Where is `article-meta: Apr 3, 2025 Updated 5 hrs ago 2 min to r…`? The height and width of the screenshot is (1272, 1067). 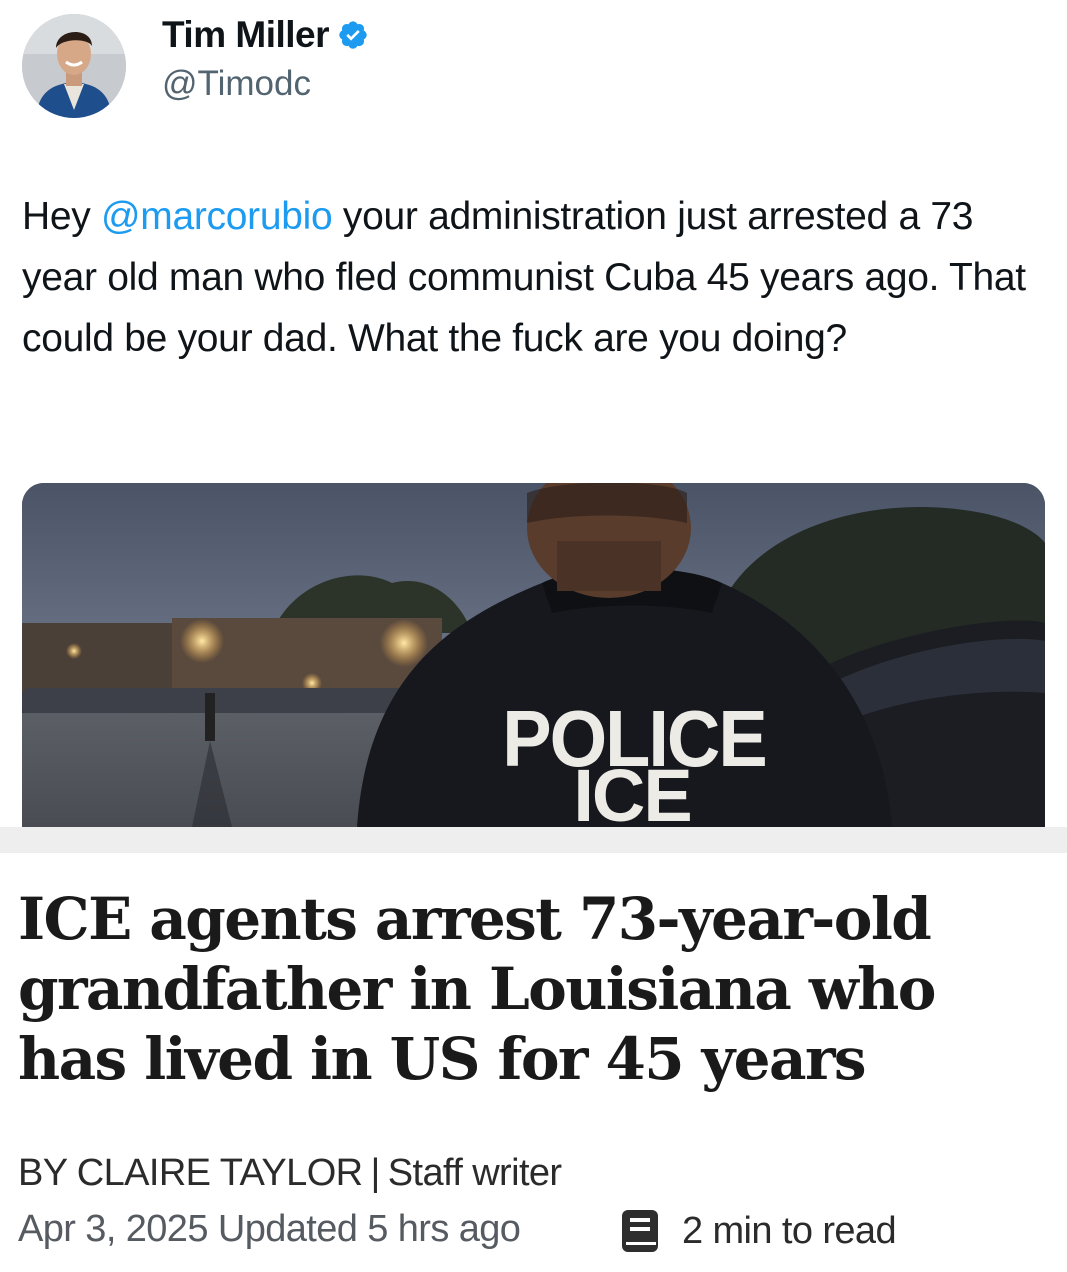
article-meta: Apr 3, 2025 Updated 5 hrs ago 2 min to r… is located at coordinates (538, 1231).